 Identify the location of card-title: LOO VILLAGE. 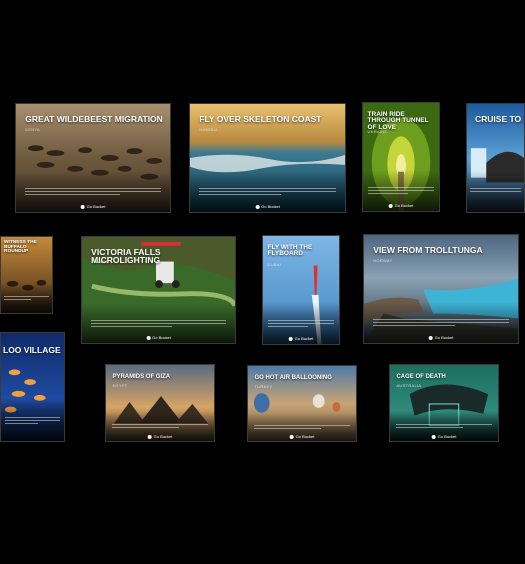
(32, 349).